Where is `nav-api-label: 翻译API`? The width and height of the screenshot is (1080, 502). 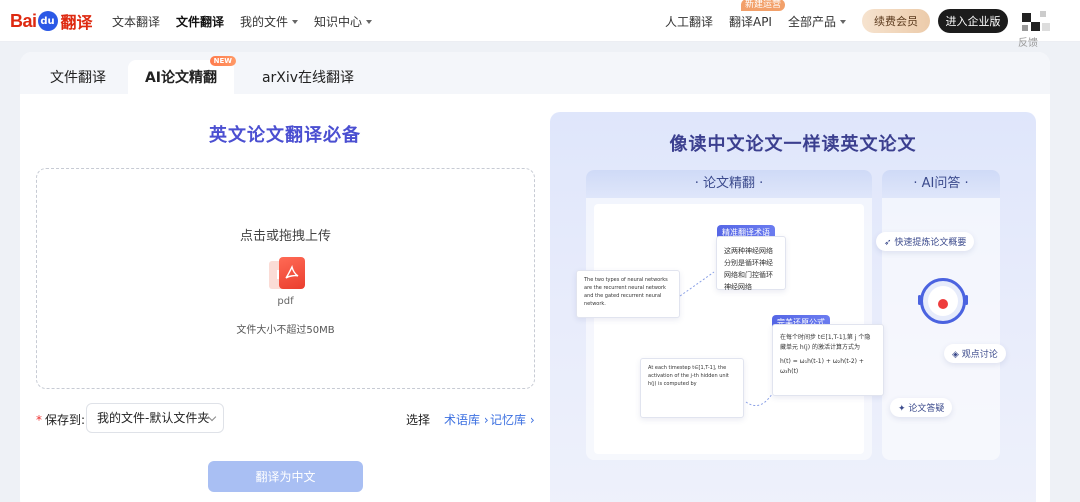 nav-api-label: 翻译API is located at coordinates (750, 21).